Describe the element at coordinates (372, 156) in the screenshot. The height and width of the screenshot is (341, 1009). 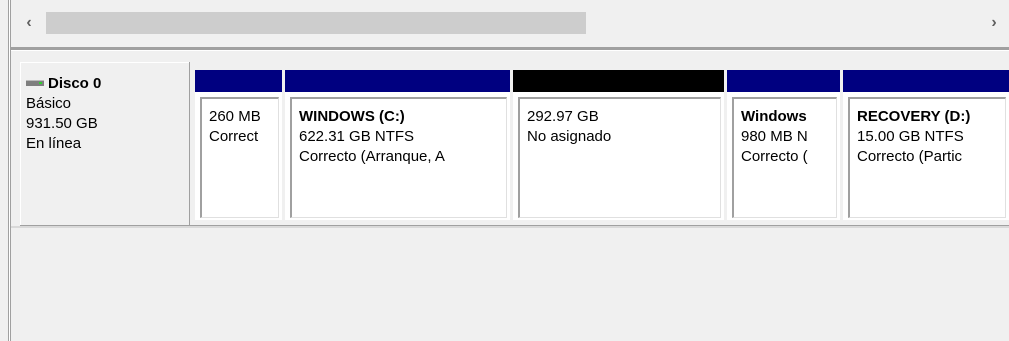
I see `partition-status: Correcto (Arranque, A` at that location.